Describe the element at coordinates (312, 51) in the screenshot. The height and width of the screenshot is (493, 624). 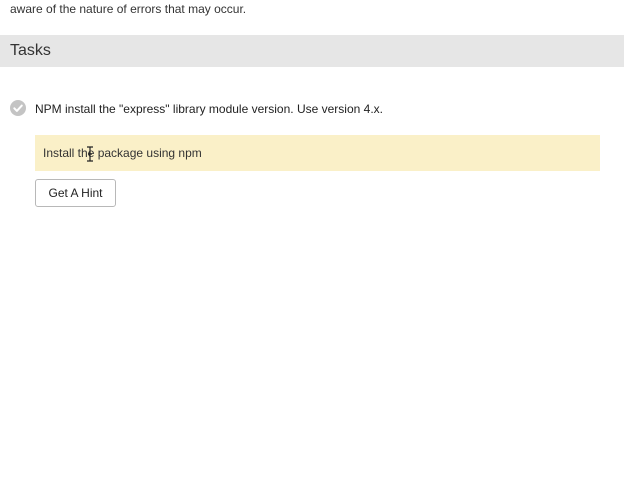
I see `tasks-section-header: Tasks` at that location.